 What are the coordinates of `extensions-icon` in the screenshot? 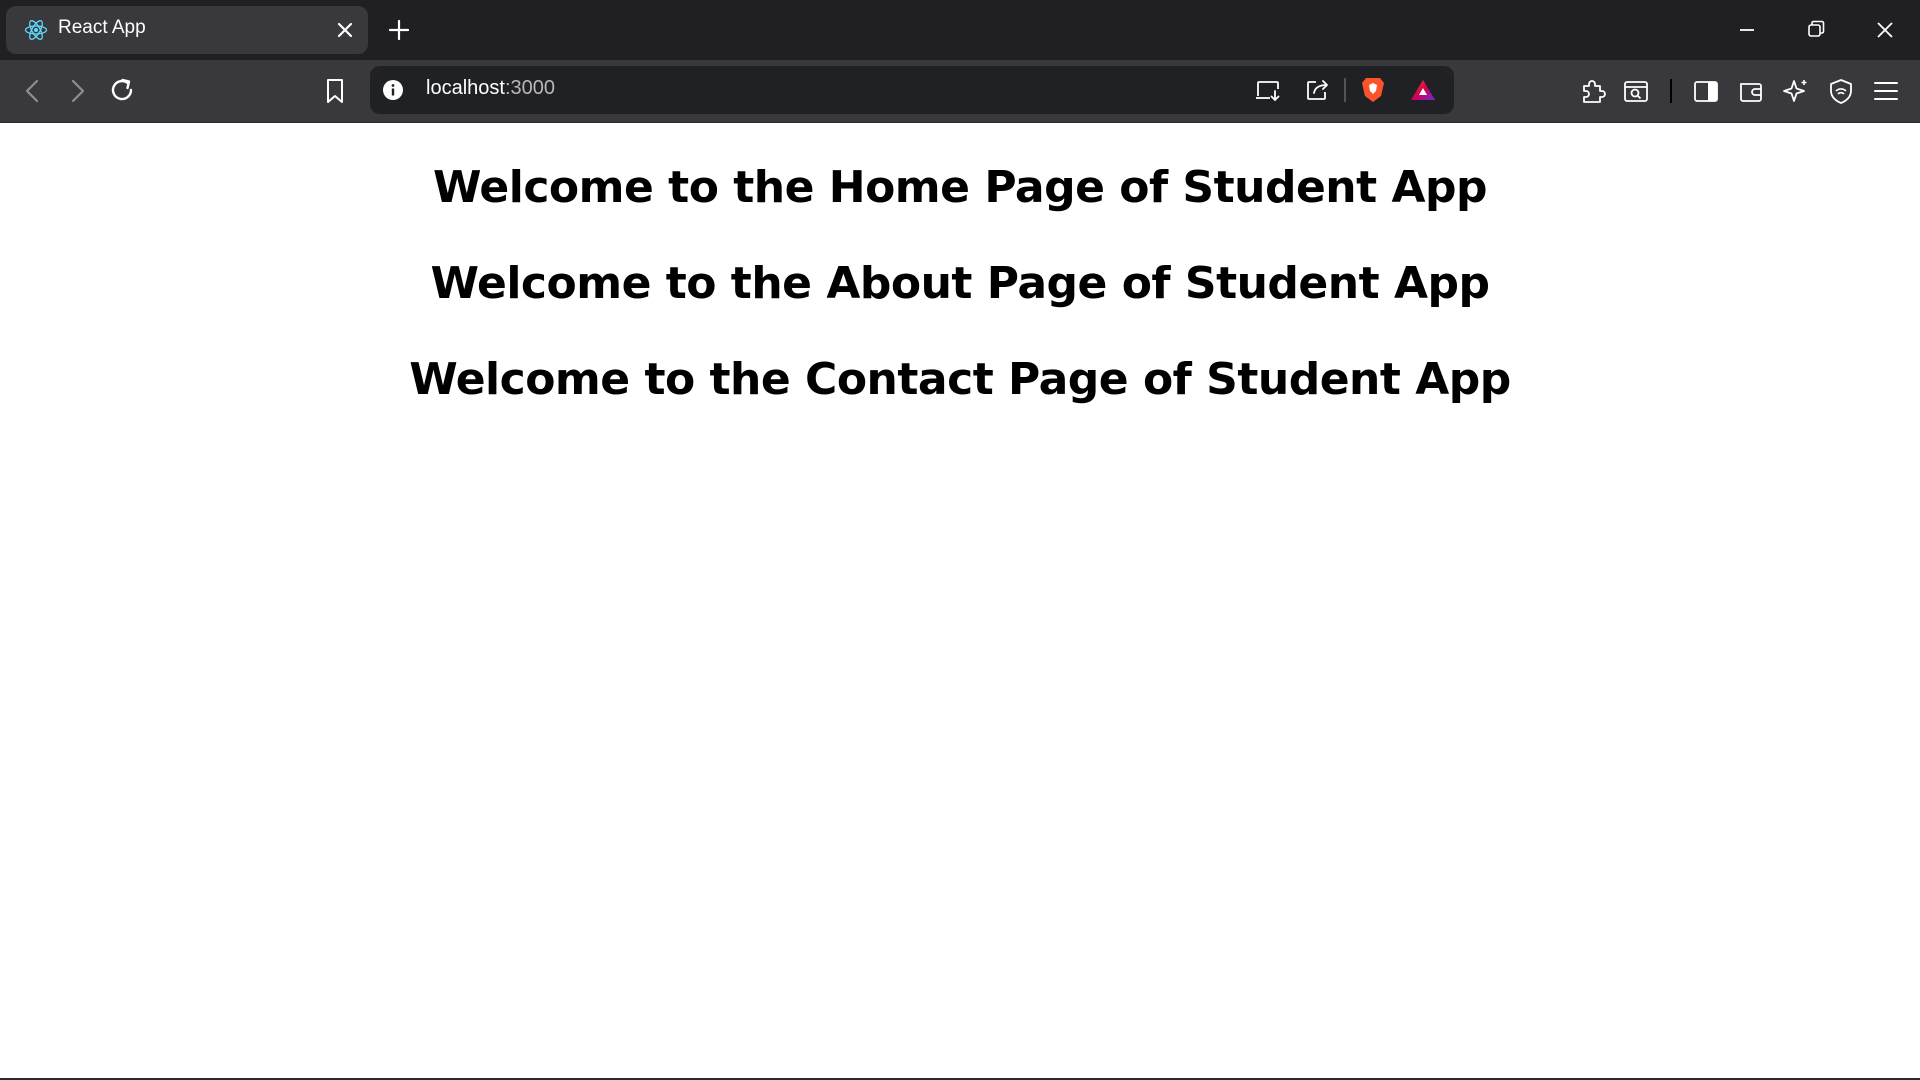 It's located at (1593, 91).